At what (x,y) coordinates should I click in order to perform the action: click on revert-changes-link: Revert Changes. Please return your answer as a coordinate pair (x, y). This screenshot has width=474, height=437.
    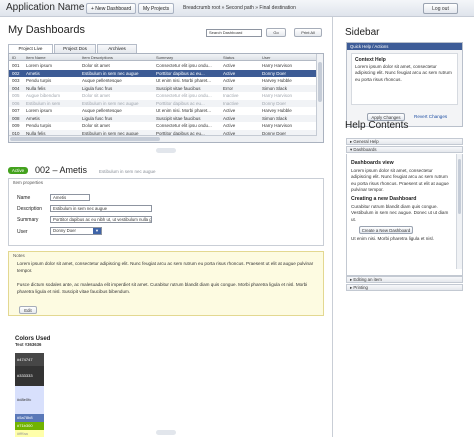
    Looking at the image, I should click on (430, 116).